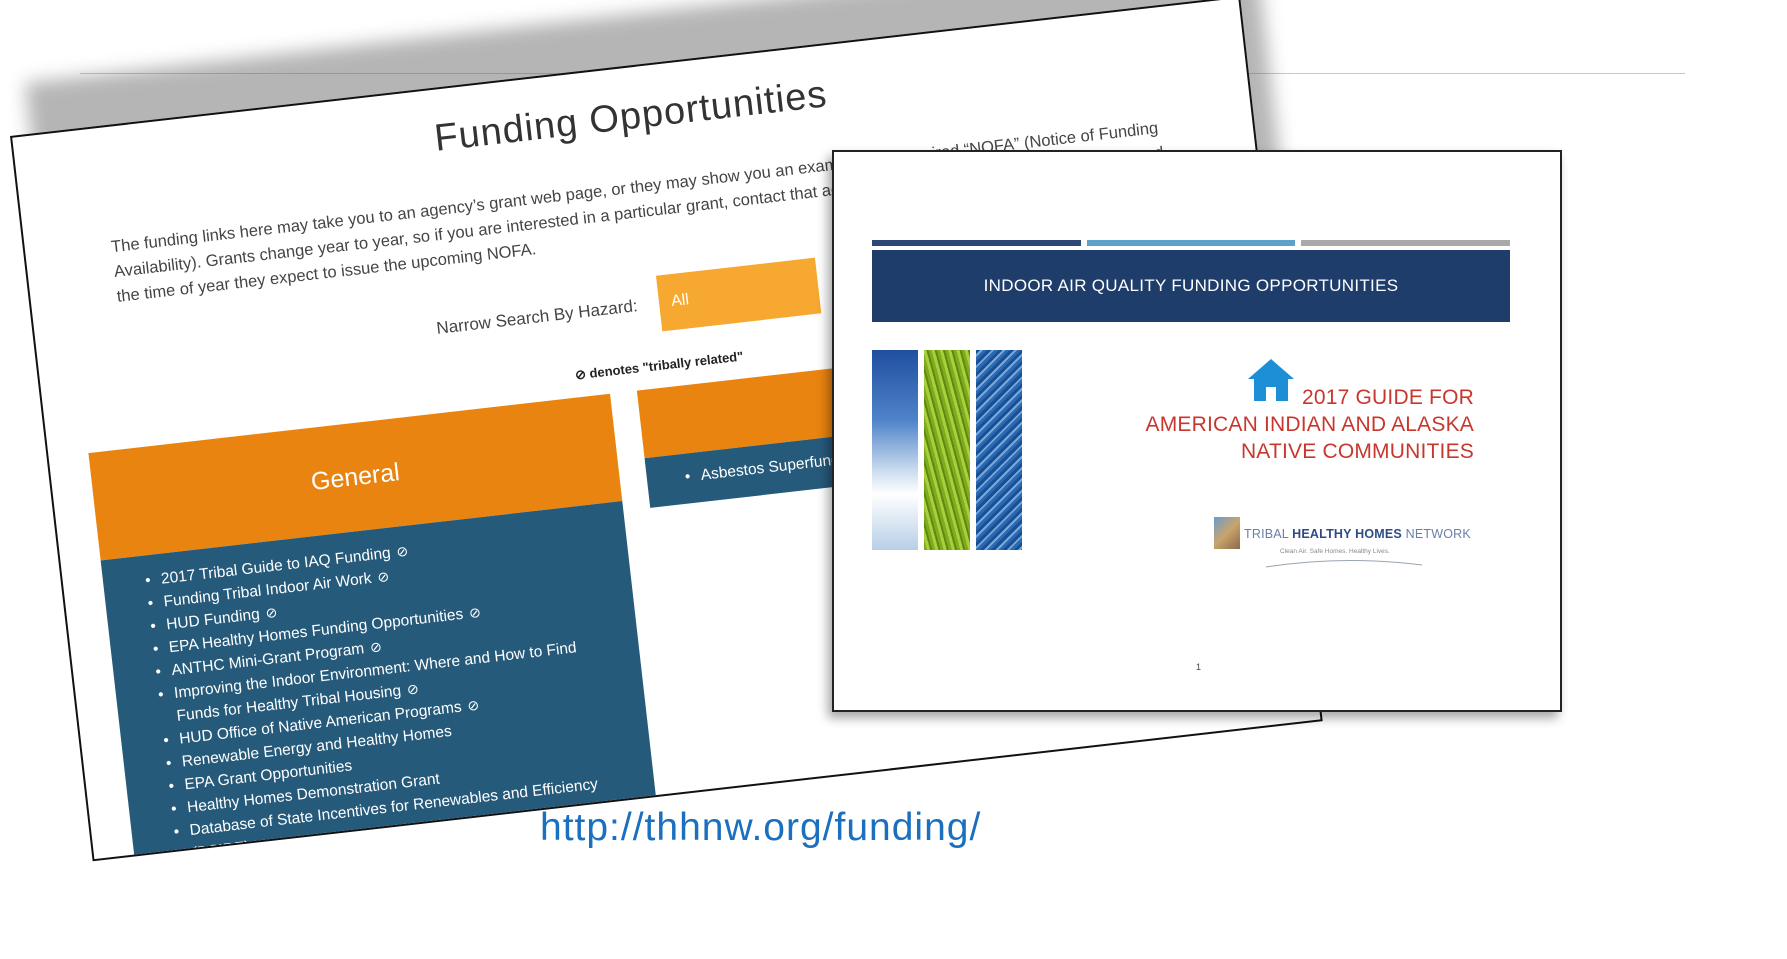 The image size is (1787, 959). Describe the element at coordinates (770, 467) in the screenshot. I see `link-text: Asbestos Superfund` at that location.